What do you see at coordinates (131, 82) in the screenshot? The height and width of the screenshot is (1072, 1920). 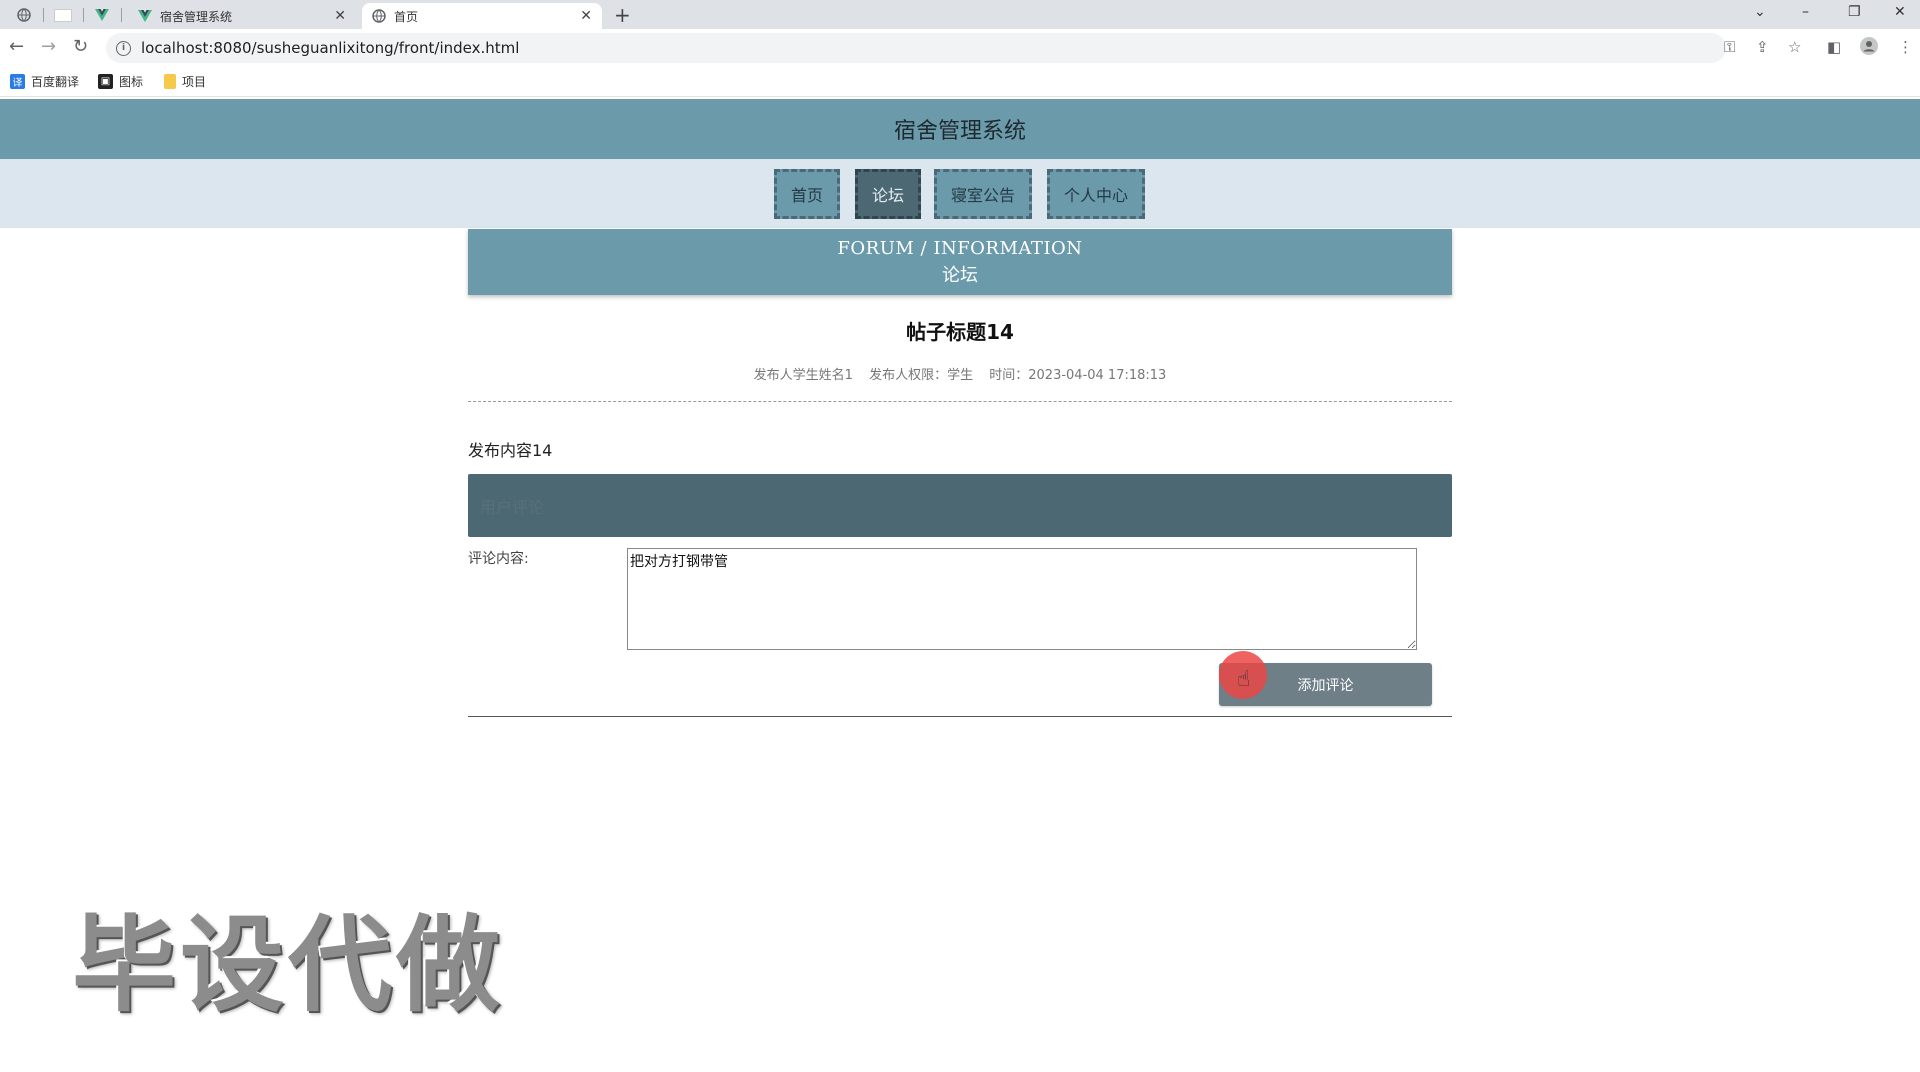 I see `bookmark-label: 图标` at bounding box center [131, 82].